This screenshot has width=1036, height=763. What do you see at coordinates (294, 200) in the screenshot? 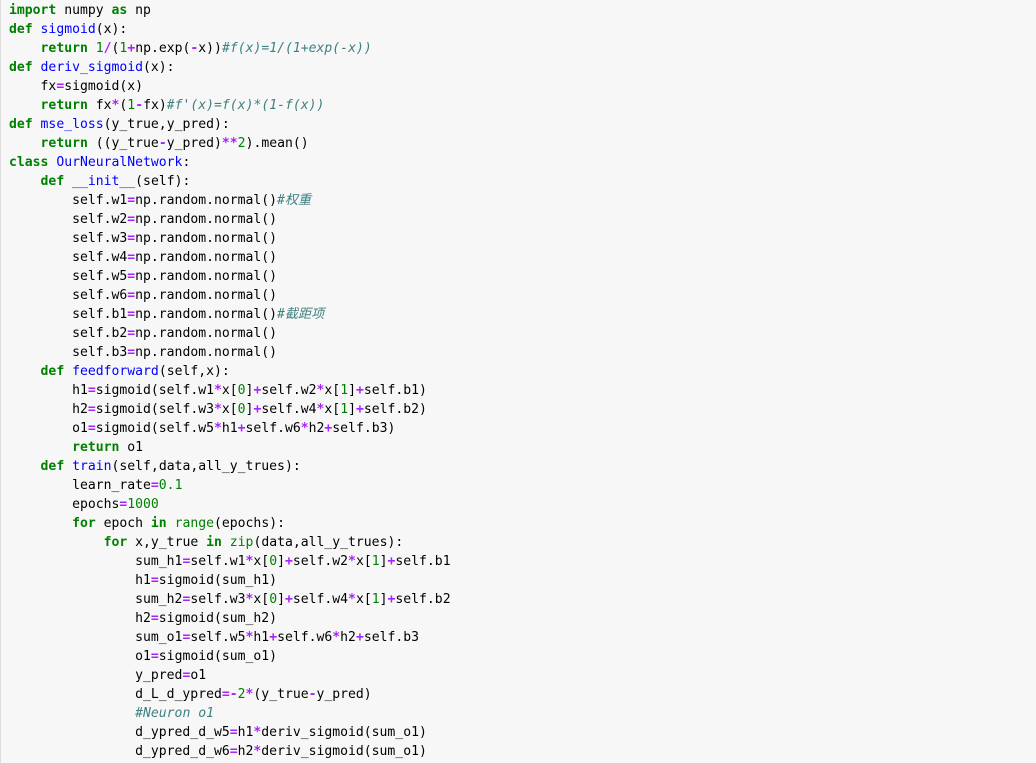
I see `comment-token: #权重` at bounding box center [294, 200].